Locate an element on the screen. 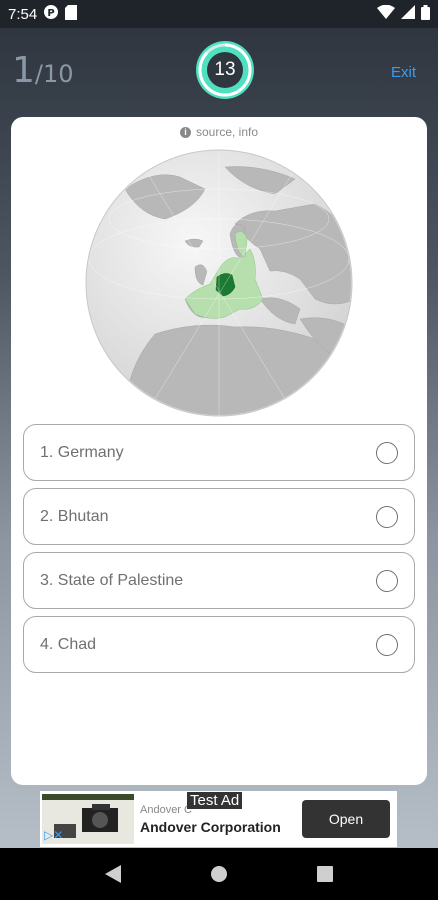 This screenshot has width=438, height=900. exit-button: Exit is located at coordinates (403, 72).